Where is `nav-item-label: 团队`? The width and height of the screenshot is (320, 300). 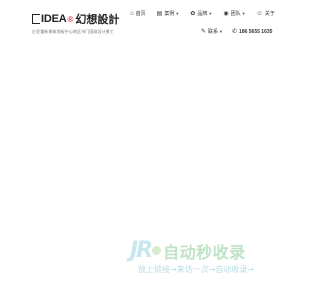 nav-item-label: 团队 is located at coordinates (235, 14).